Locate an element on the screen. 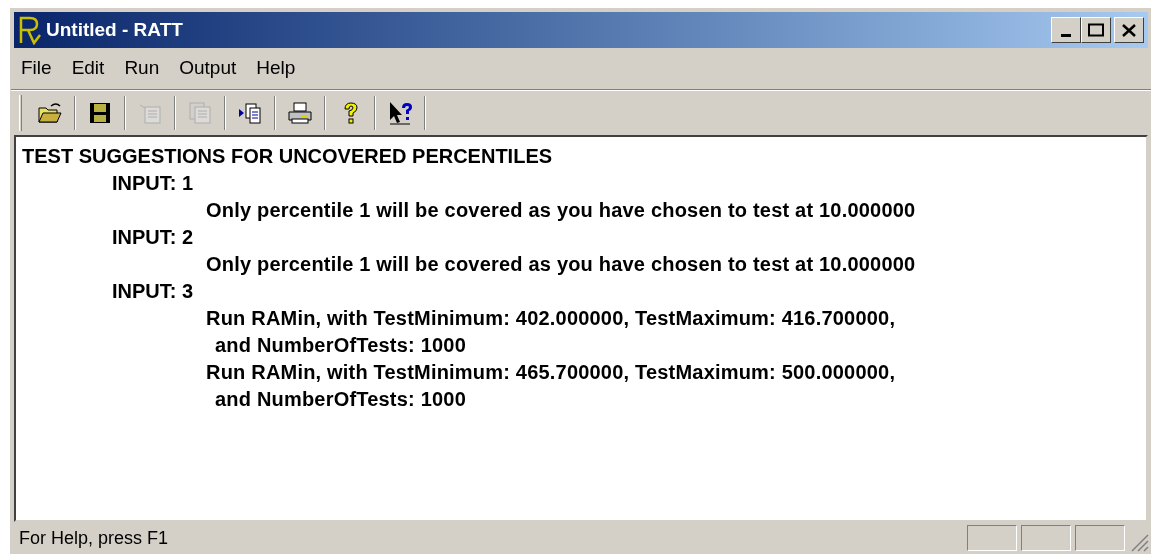 The width and height of the screenshot is (1151, 554). status-text: For Help, press F1 is located at coordinates (94, 538).